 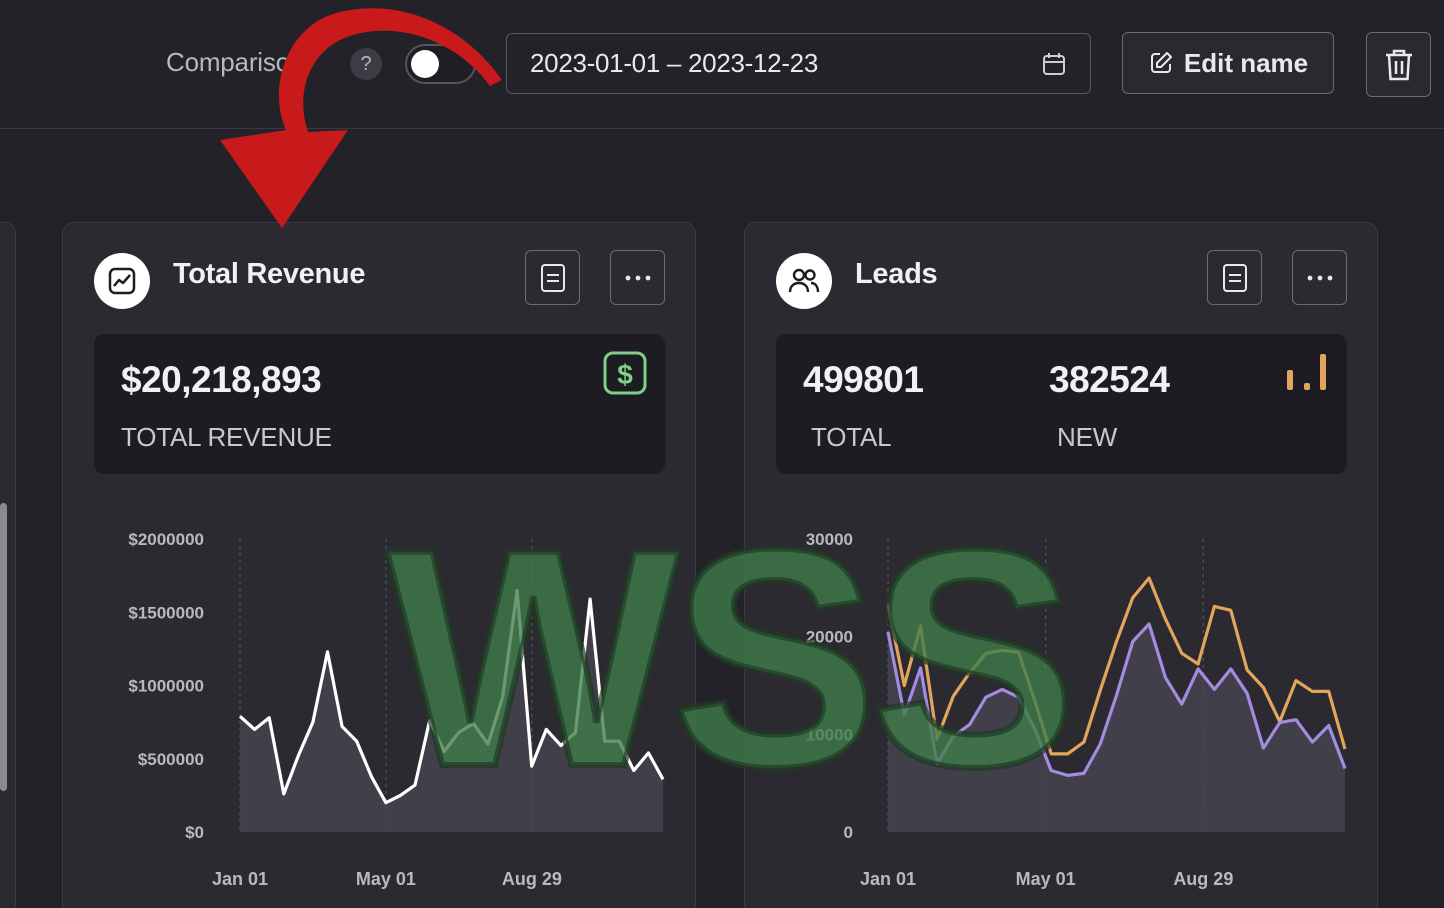 What do you see at coordinates (361, 118) in the screenshot?
I see `red-arrow-annotation` at bounding box center [361, 118].